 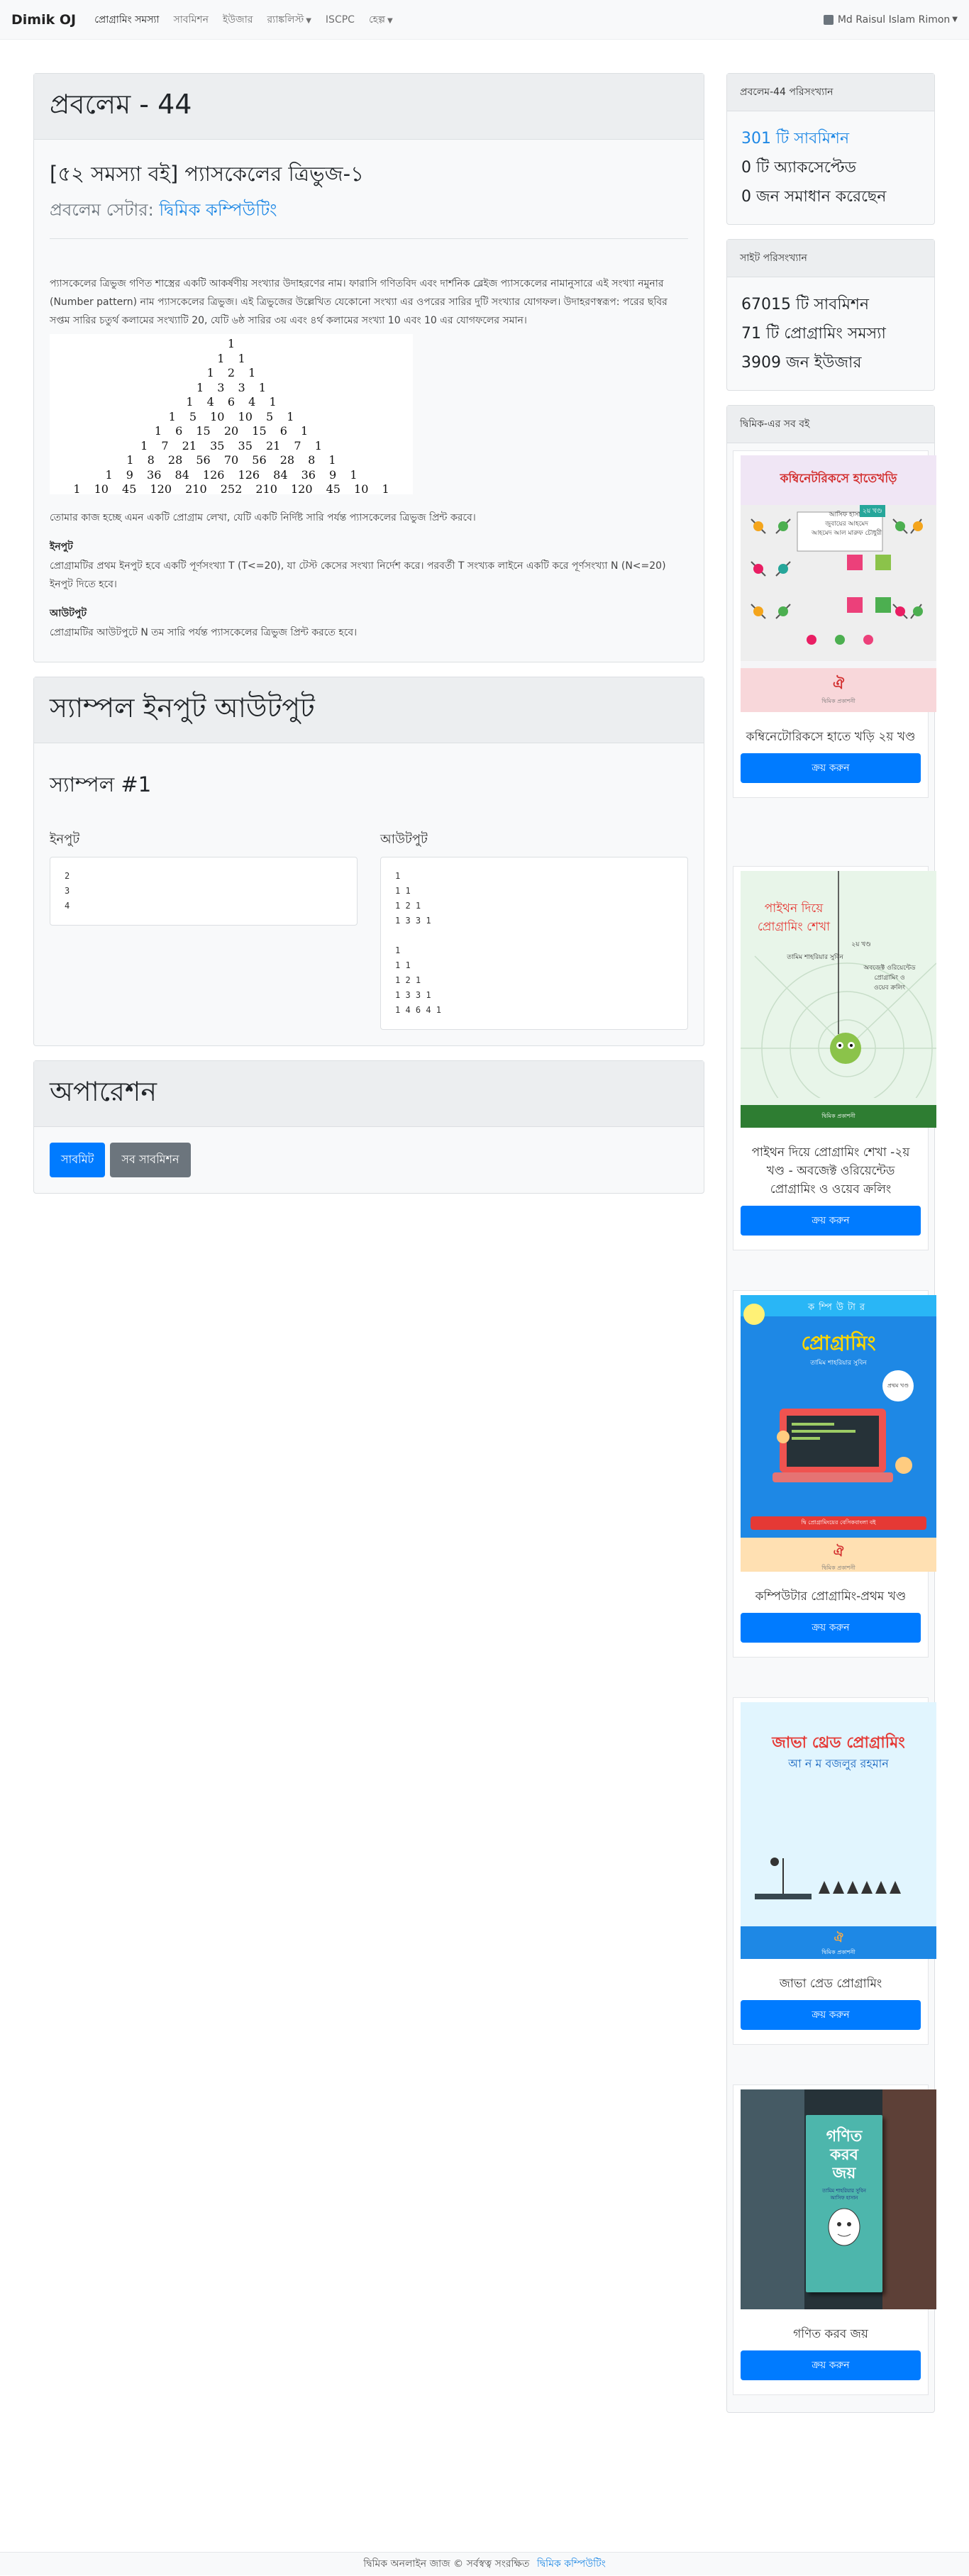 I want to click on problem-submissions-link: 301 টি সাবমিশন, so click(x=830, y=138).